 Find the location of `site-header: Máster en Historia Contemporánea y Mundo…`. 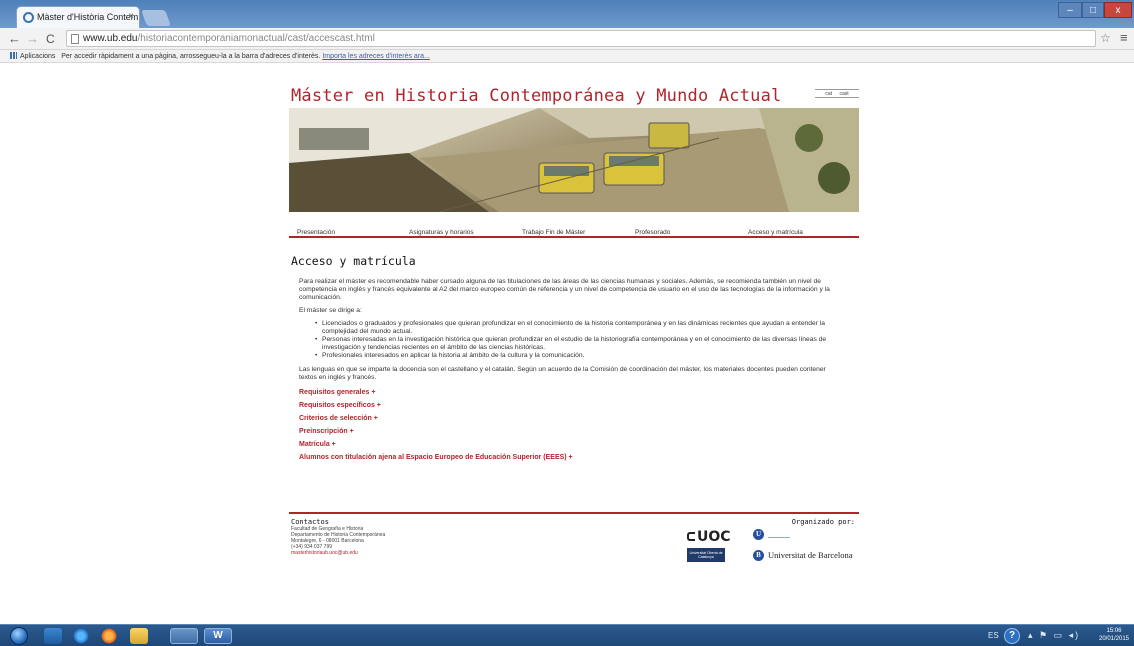

site-header: Máster en Historia Contemporánea y Mundo… is located at coordinates (574, 96).